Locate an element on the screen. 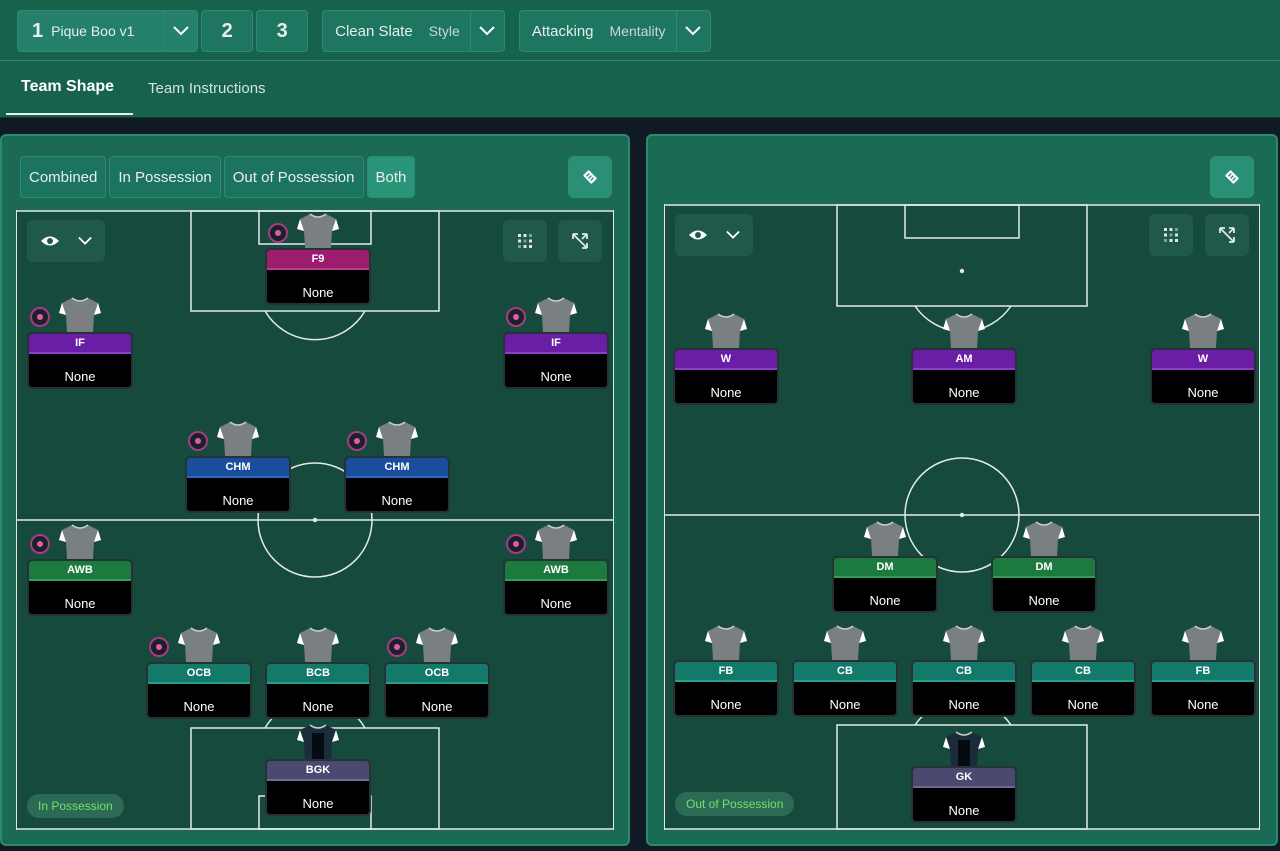  player-card-f9: F9 None is located at coordinates (318, 260).